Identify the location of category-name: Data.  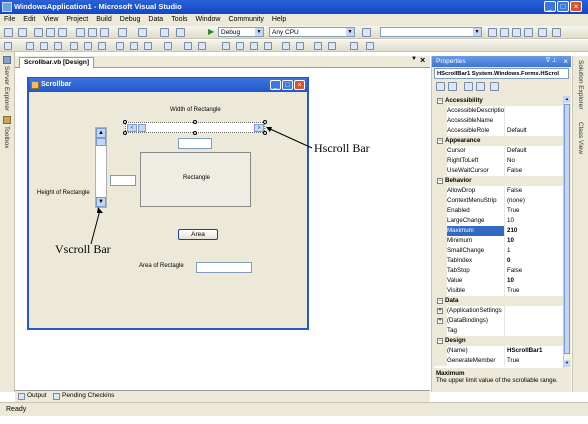
(506, 301).